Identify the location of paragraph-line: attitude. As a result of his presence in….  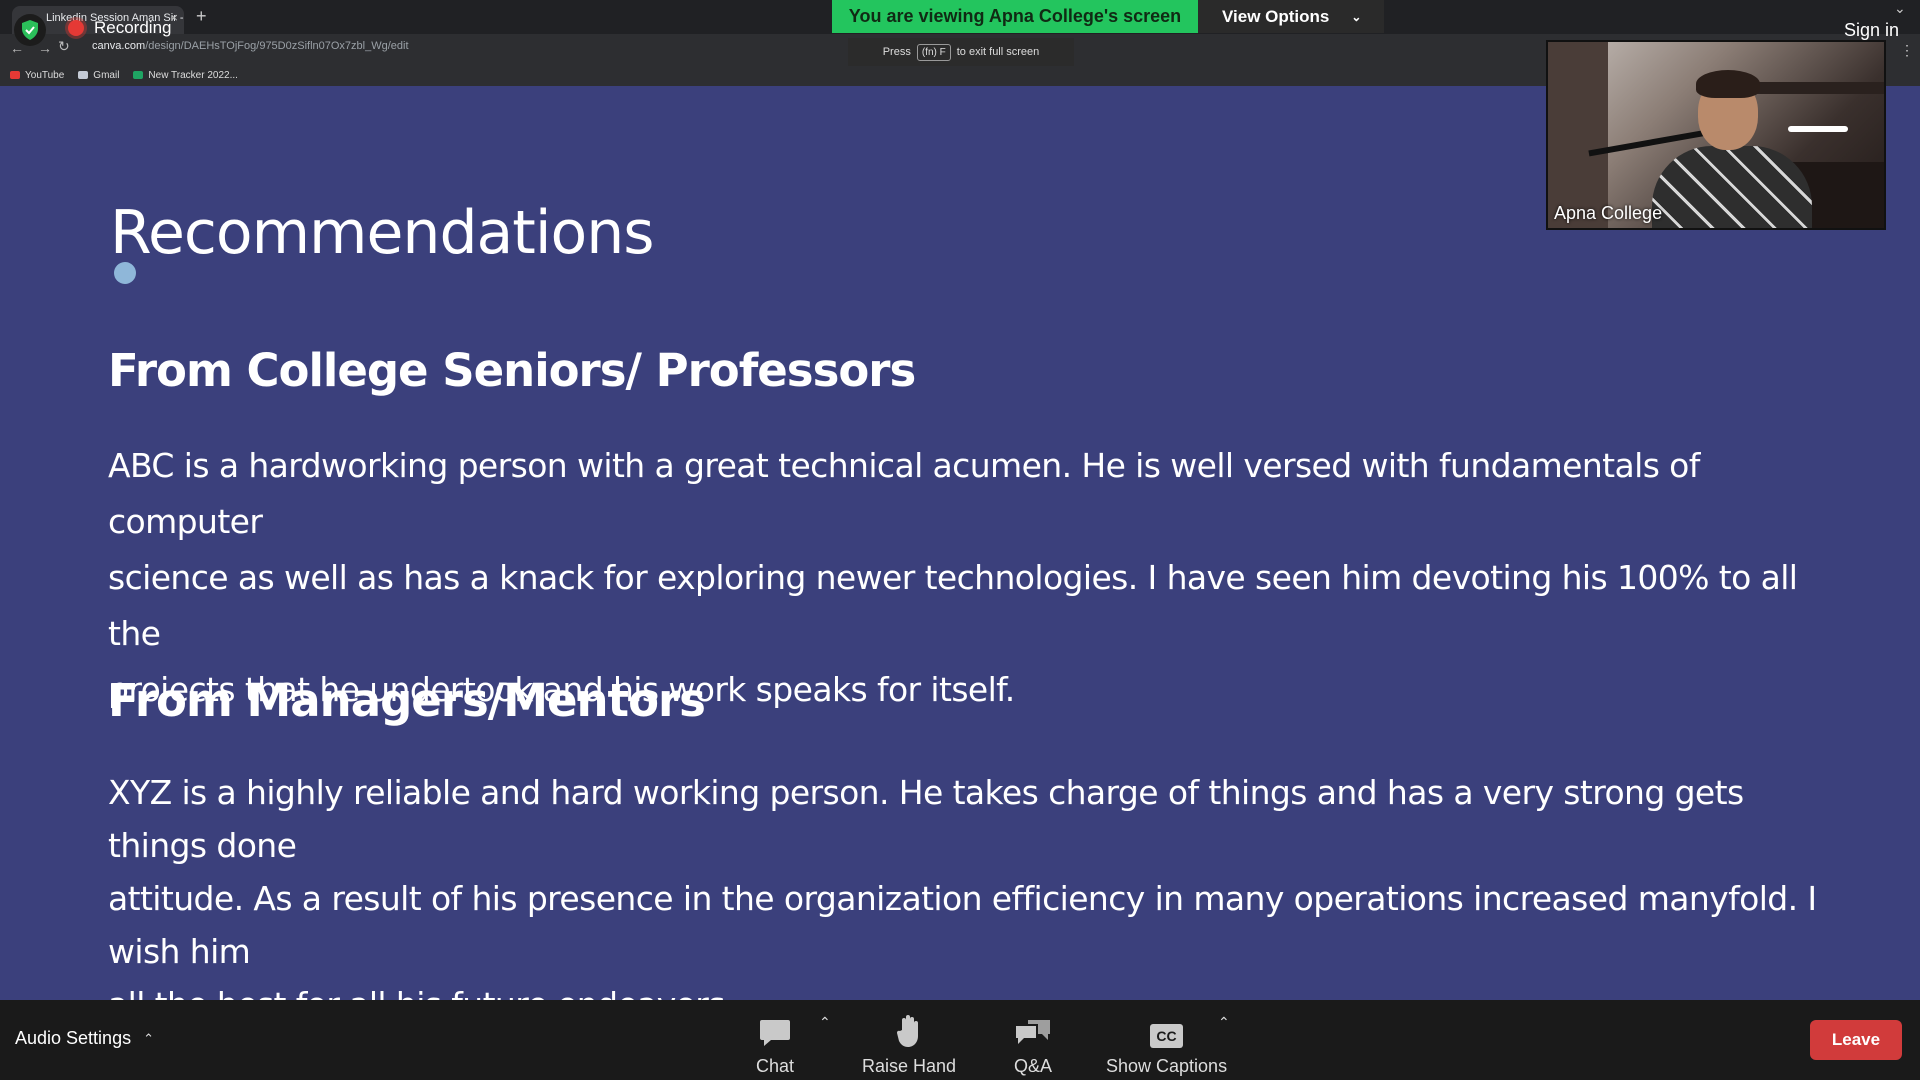
(962, 925).